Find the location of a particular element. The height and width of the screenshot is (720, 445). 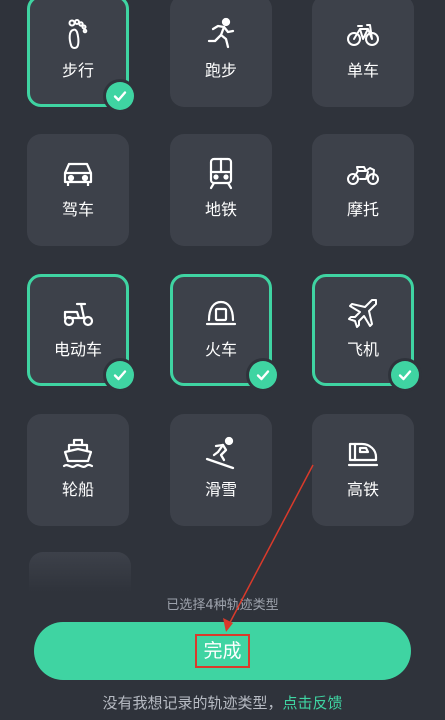

runner-icon is located at coordinates (221, 34).